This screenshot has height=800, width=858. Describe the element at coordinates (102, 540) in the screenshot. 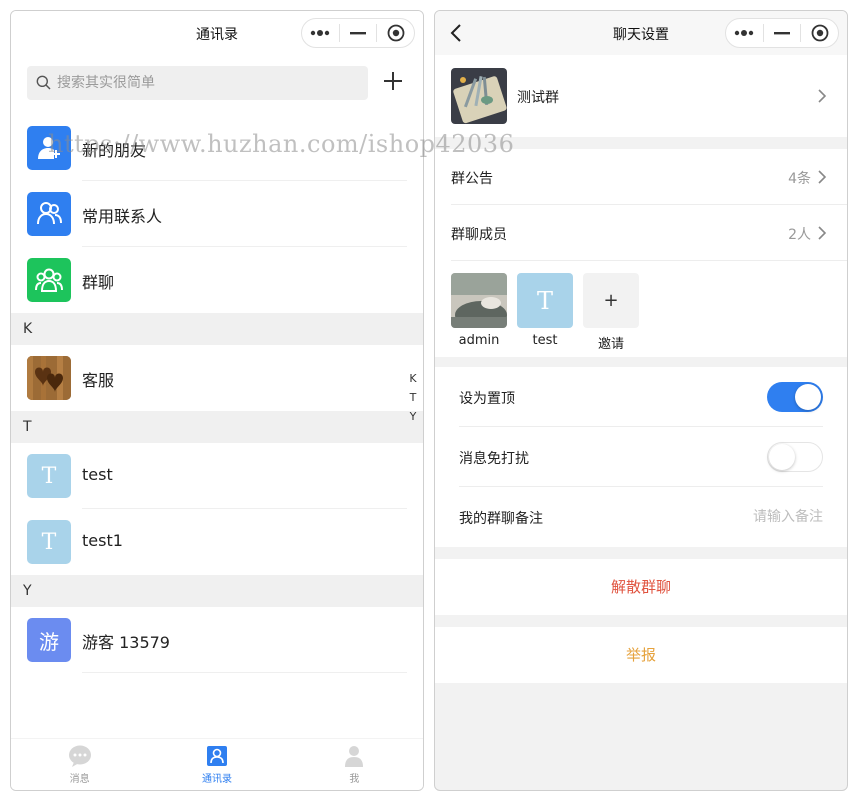

I see `contact-name: test1` at that location.